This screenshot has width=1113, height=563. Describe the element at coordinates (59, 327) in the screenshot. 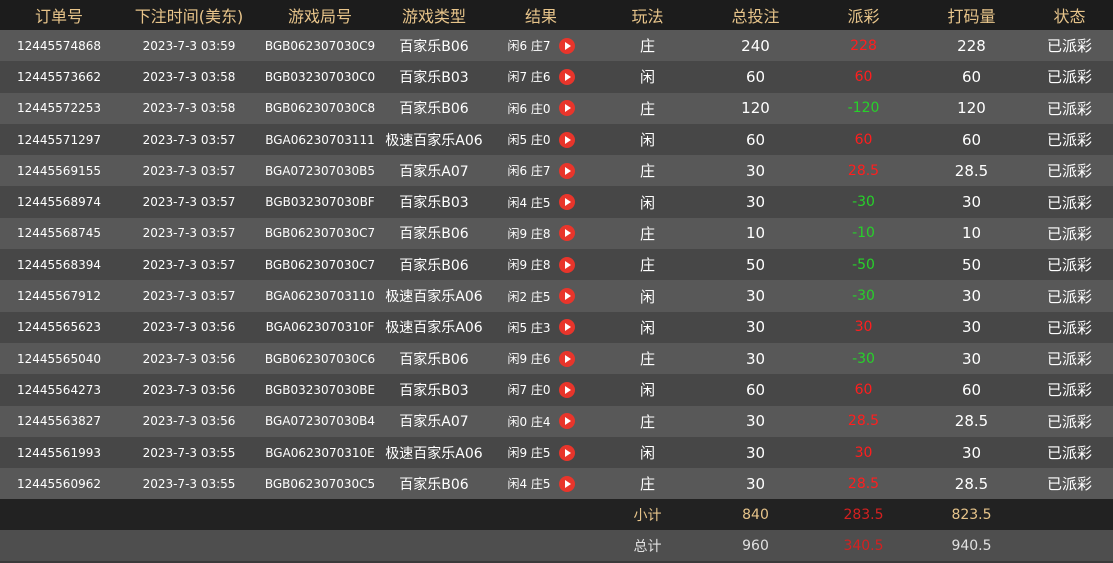

I see `order-id-cell: 12445565623` at that location.